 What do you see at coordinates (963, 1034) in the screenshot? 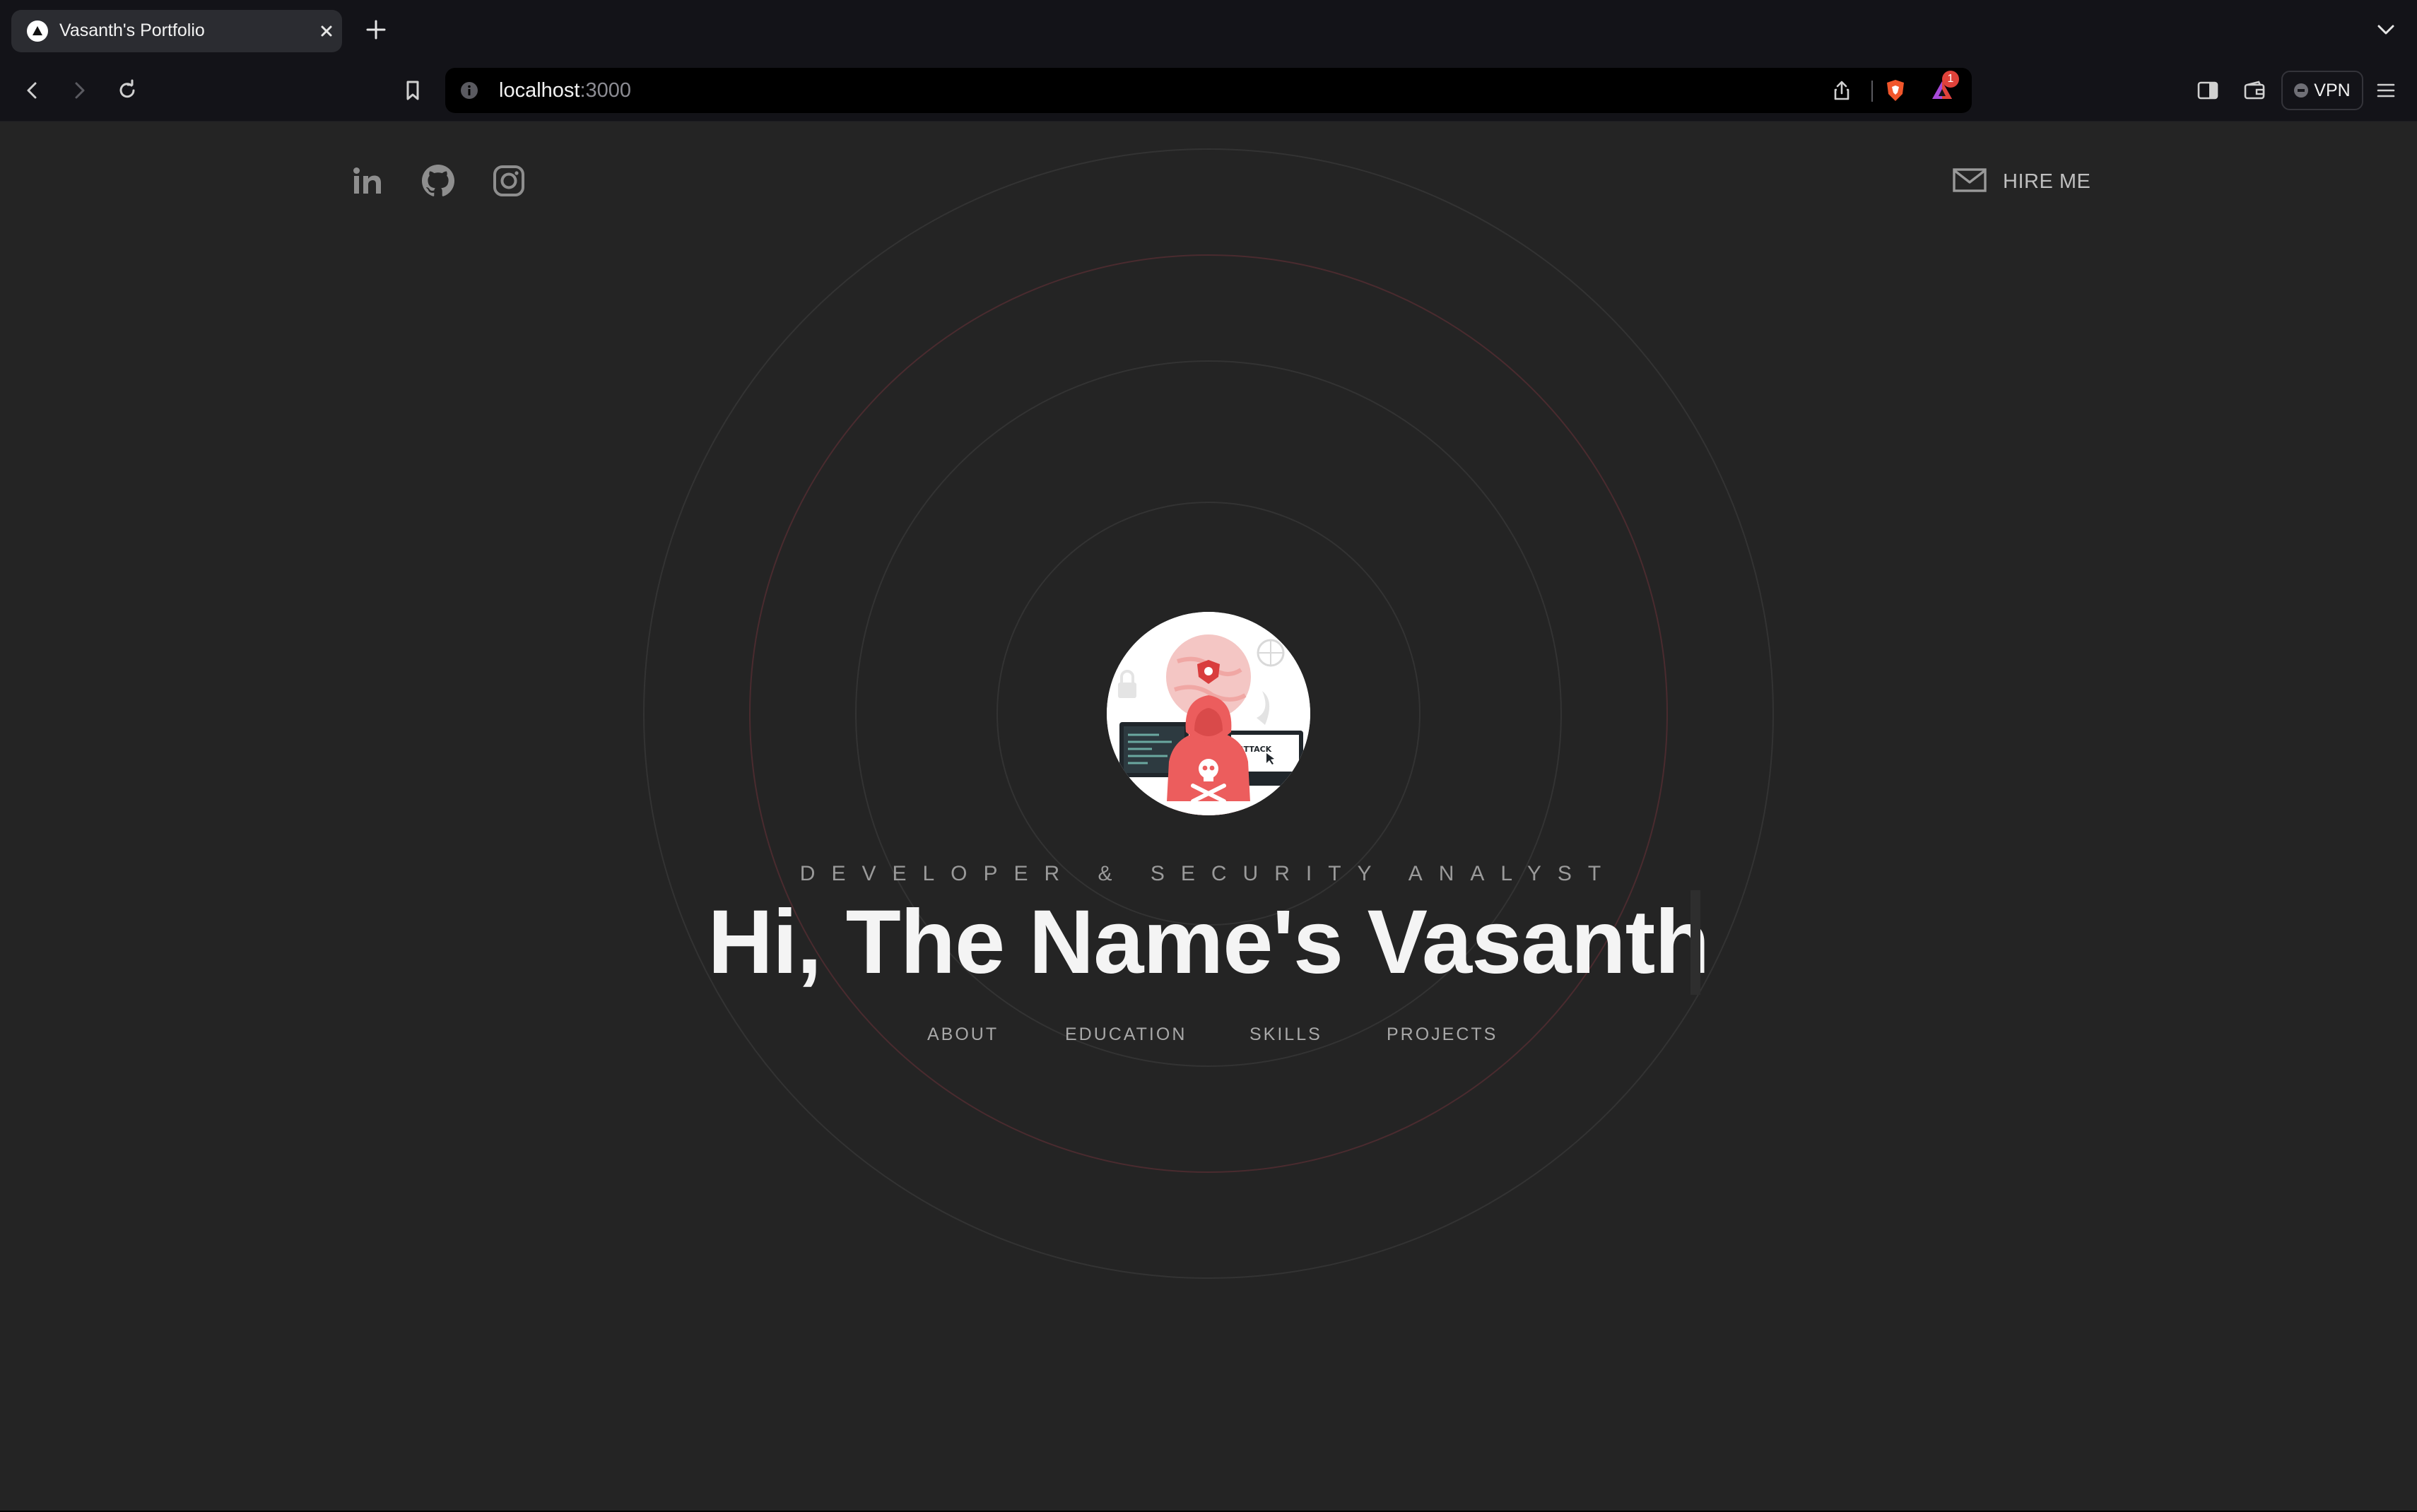
I see `nav-about: ABOUT` at bounding box center [963, 1034].